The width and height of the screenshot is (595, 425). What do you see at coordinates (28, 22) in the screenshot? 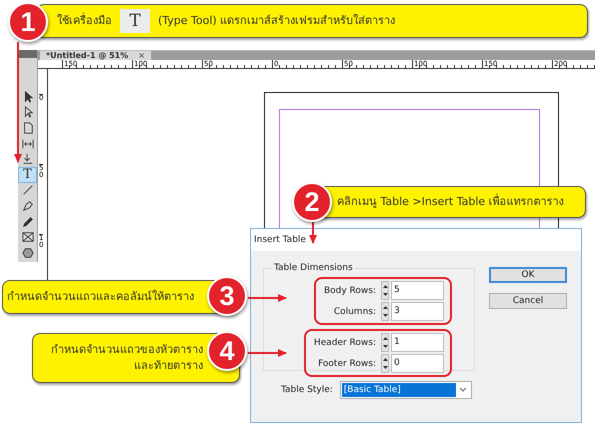
I see `step-number: 1` at bounding box center [28, 22].